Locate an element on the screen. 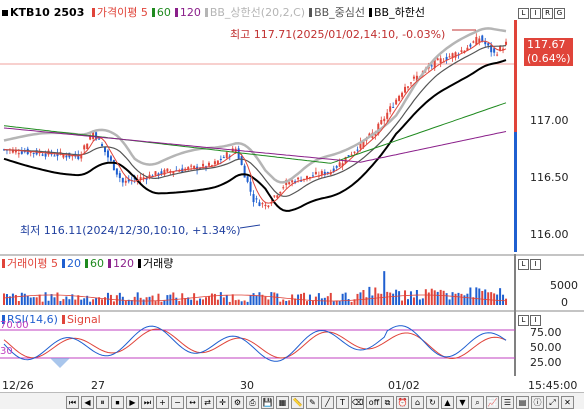  copy-icon: ⧉ is located at coordinates (387, 402).